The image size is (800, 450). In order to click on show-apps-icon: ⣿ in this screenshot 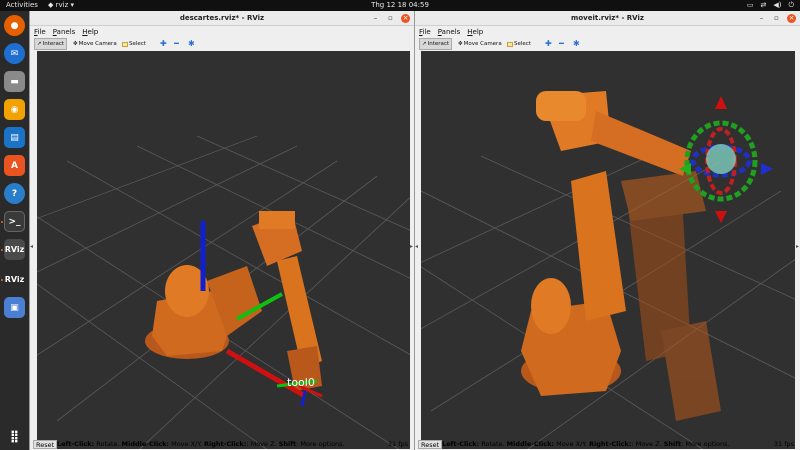, I will do `click(14, 435)`.